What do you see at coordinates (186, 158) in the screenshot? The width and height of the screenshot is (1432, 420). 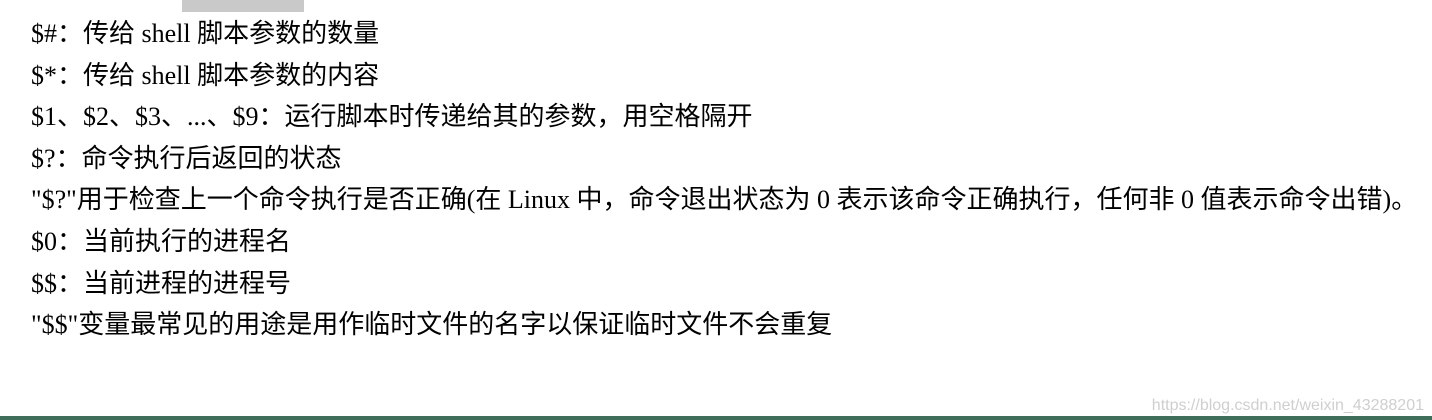 I see `line-exit-status: $?：命令执行后返回的状态` at bounding box center [186, 158].